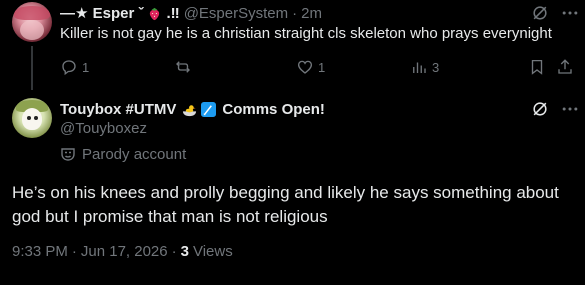  Describe the element at coordinates (322, 67) in the screenshot. I see `like-count: 1` at that location.